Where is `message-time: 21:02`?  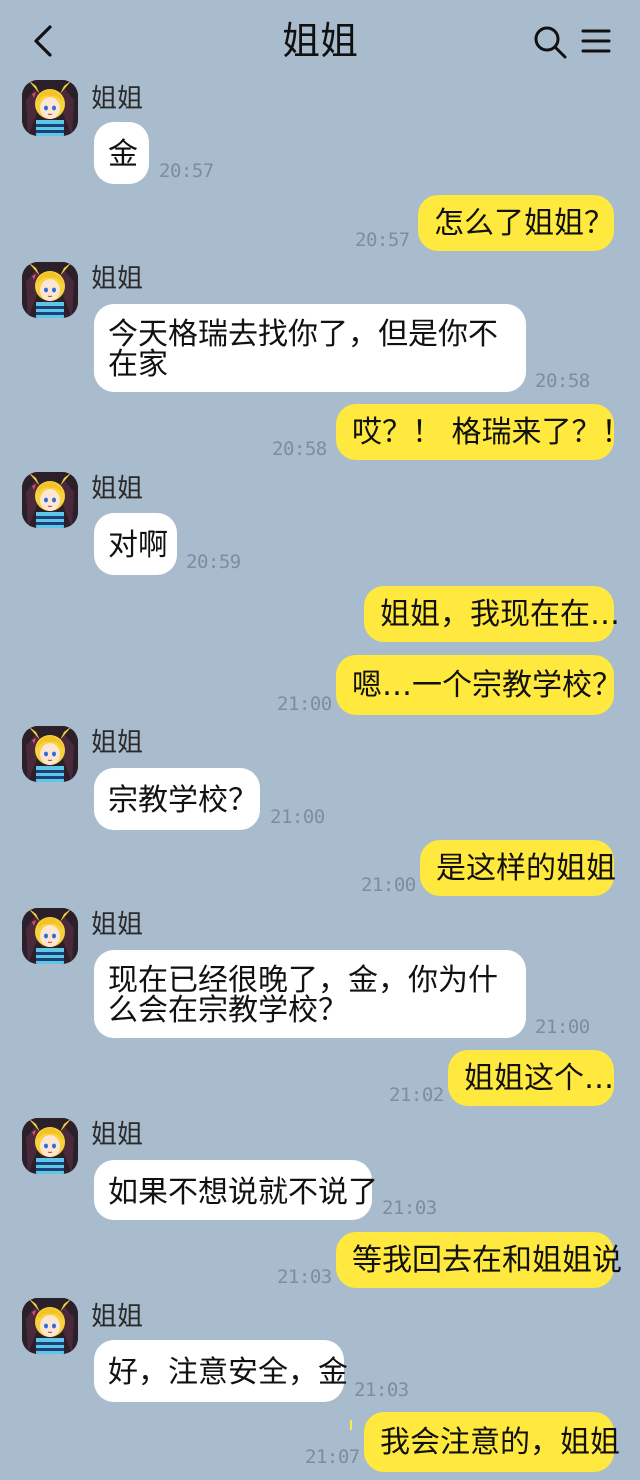 message-time: 21:02 is located at coordinates (416, 1095).